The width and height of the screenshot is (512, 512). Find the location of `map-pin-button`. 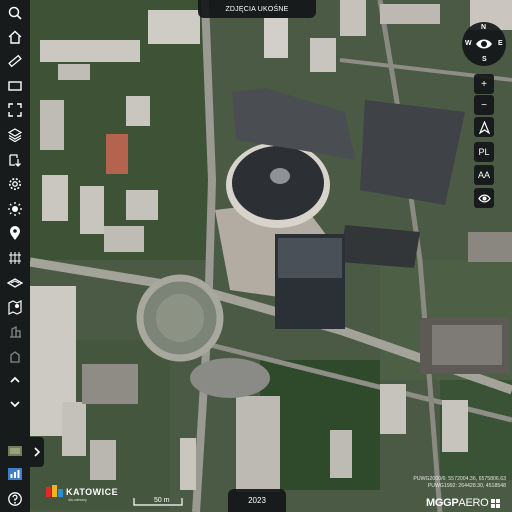

map-pin-button is located at coordinates (15, 307).